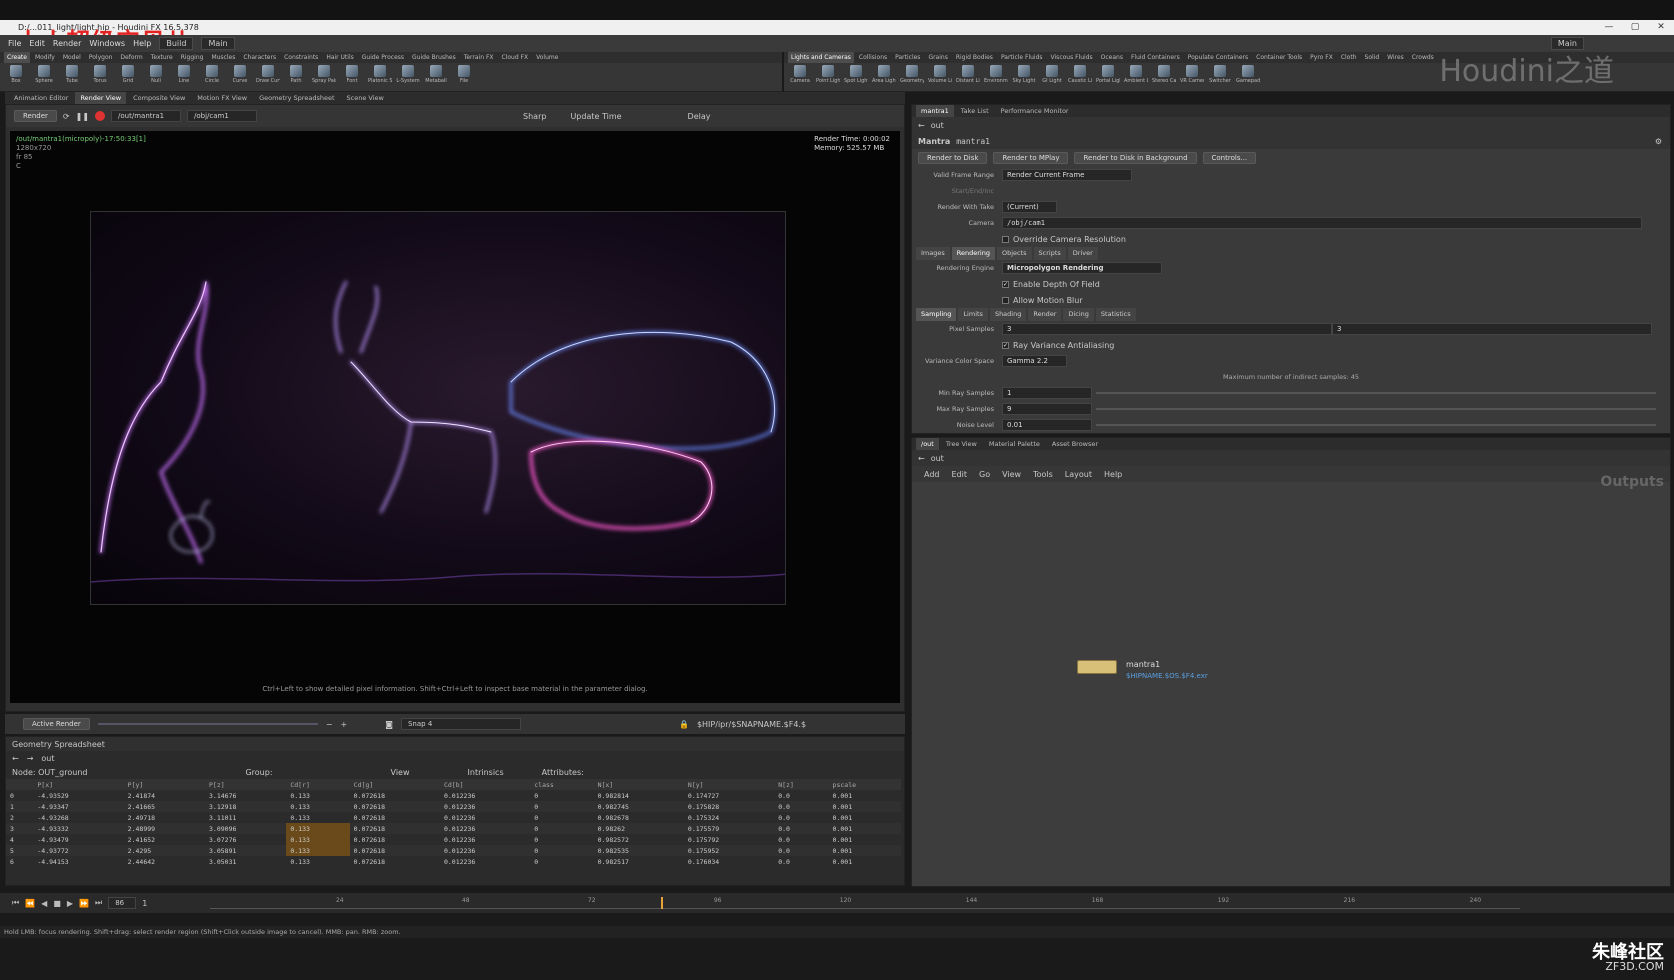 Image resolution: width=1674 pixels, height=980 pixels. Describe the element at coordinates (246, 784) in the screenshot. I see `column-header: P[z]` at that location.